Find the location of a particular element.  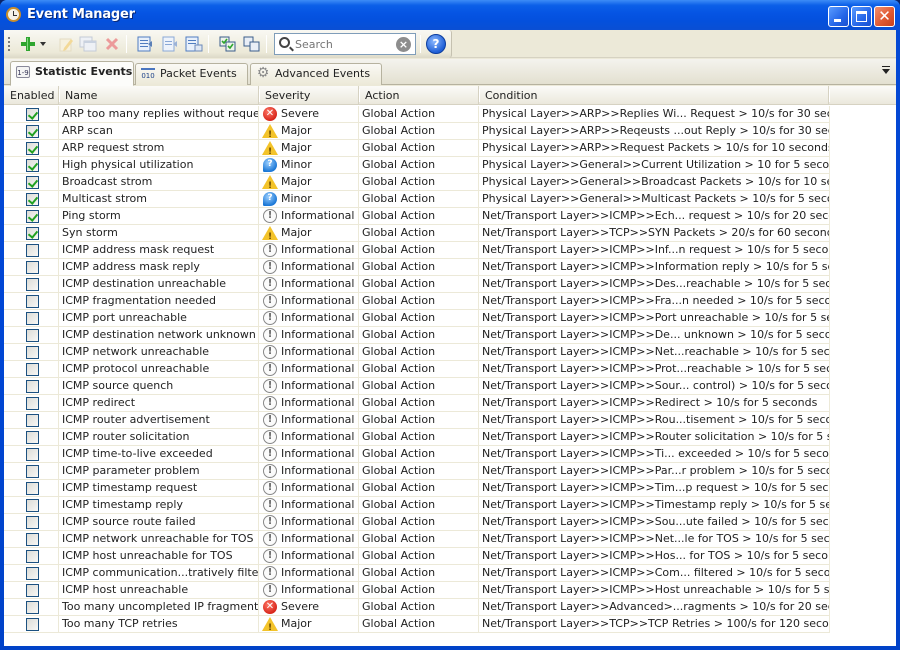

maximize-button is located at coordinates (861, 16).